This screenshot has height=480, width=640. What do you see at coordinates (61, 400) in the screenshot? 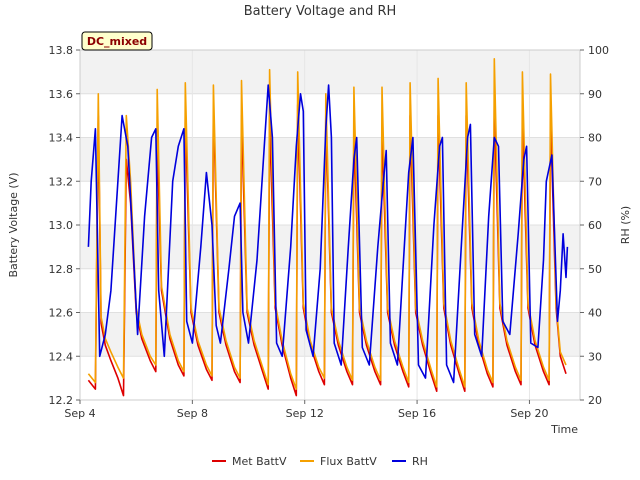
I see `y-tick-label: 12.2` at bounding box center [61, 400].